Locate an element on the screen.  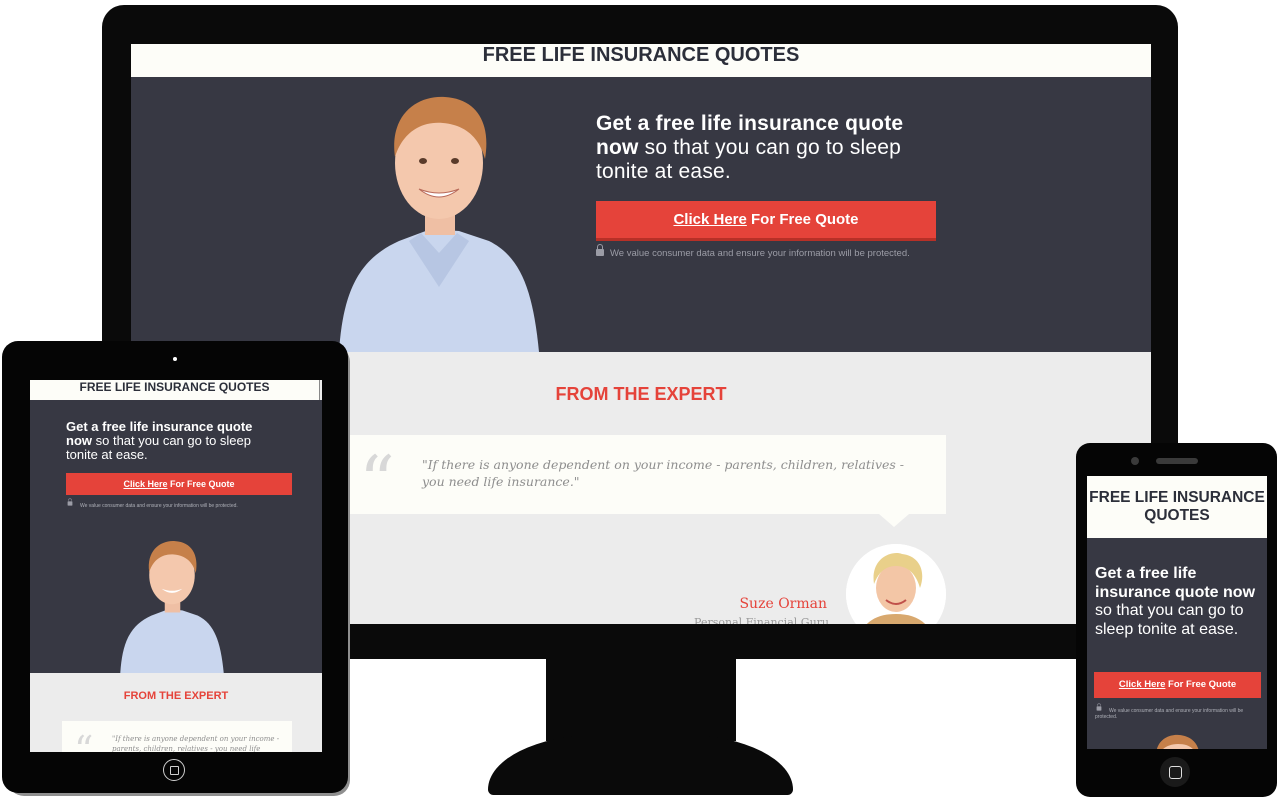
tablet-home-button-icon is located at coordinates (174, 770).